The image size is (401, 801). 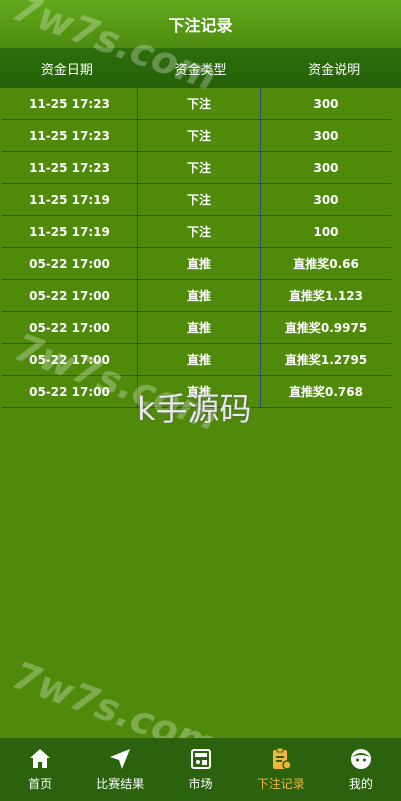 I want to click on nav-market-label: 市场, so click(x=200, y=784).